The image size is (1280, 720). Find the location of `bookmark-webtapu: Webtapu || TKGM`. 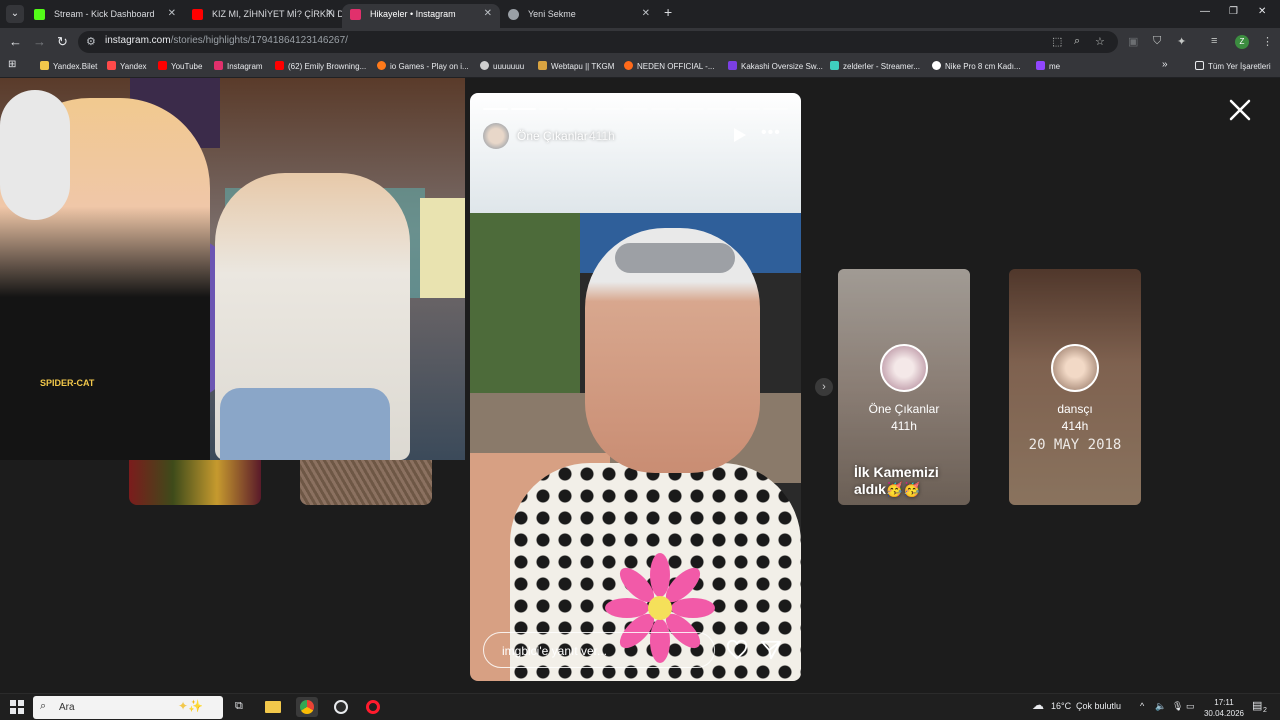

bookmark-webtapu: Webtapu || TKGM is located at coordinates (576, 66).